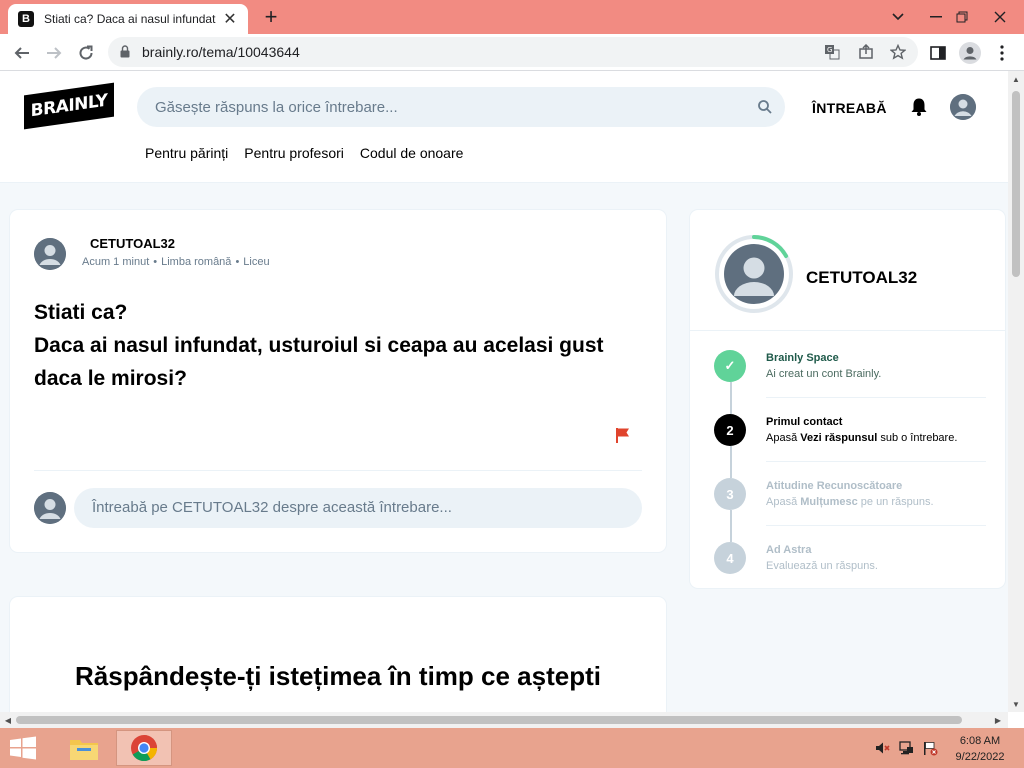  Describe the element at coordinates (1016, 391) in the screenshot. I see `vertical-scrollbar: ▲ ▼` at that location.